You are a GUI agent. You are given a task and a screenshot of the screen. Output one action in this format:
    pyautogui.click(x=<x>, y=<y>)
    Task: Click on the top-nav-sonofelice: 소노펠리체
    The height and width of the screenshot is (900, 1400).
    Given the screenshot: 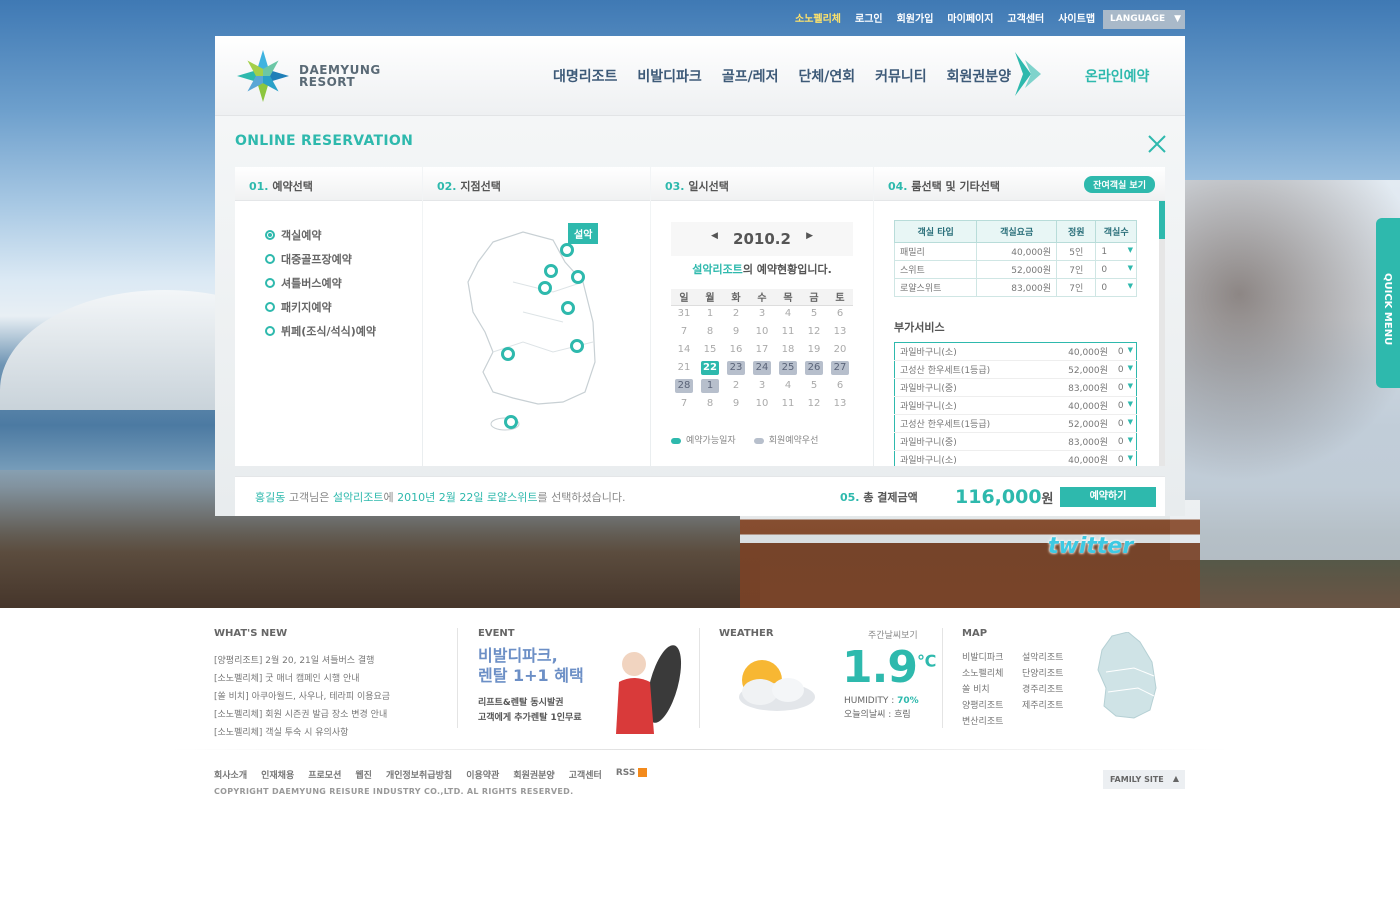 What is the action you would take?
    pyautogui.click(x=818, y=17)
    